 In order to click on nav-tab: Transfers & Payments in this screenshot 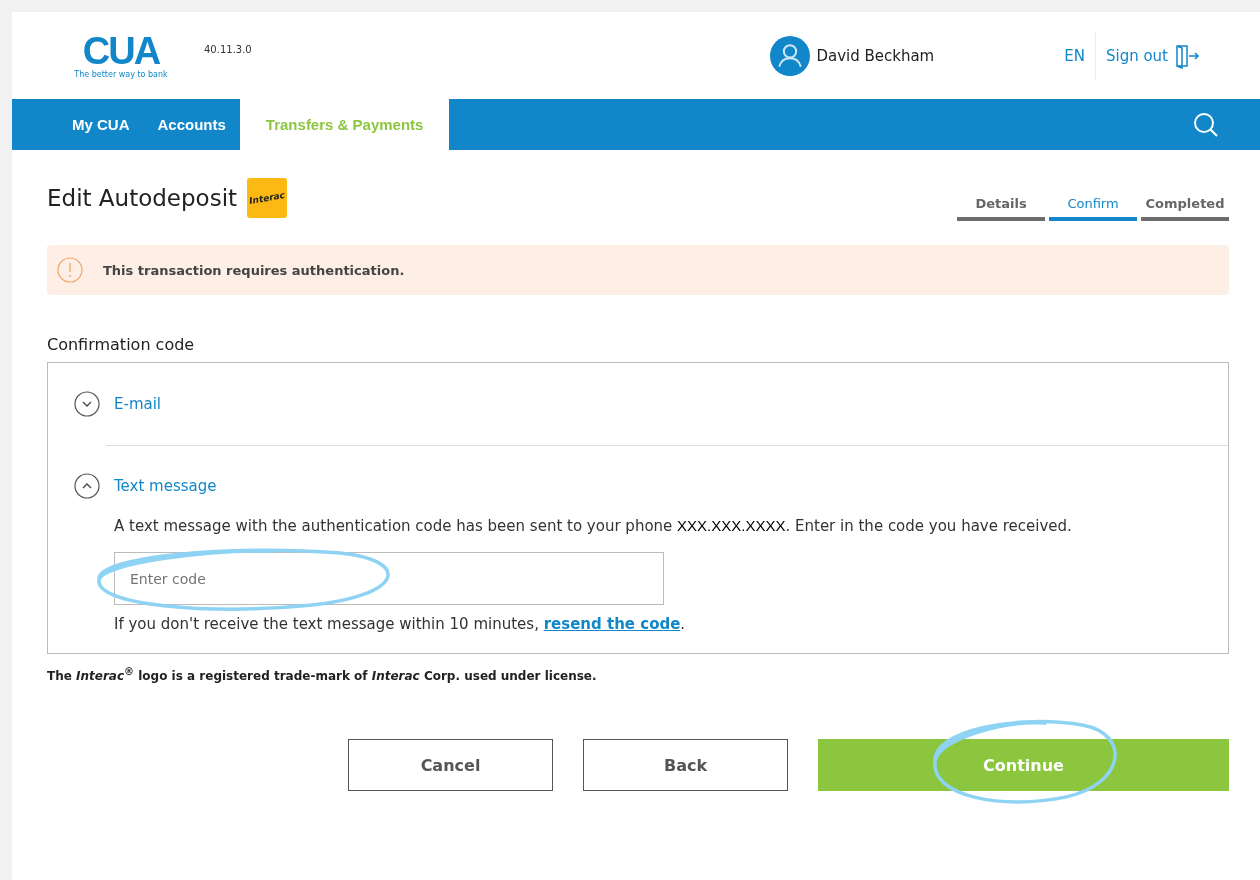, I will do `click(344, 124)`.